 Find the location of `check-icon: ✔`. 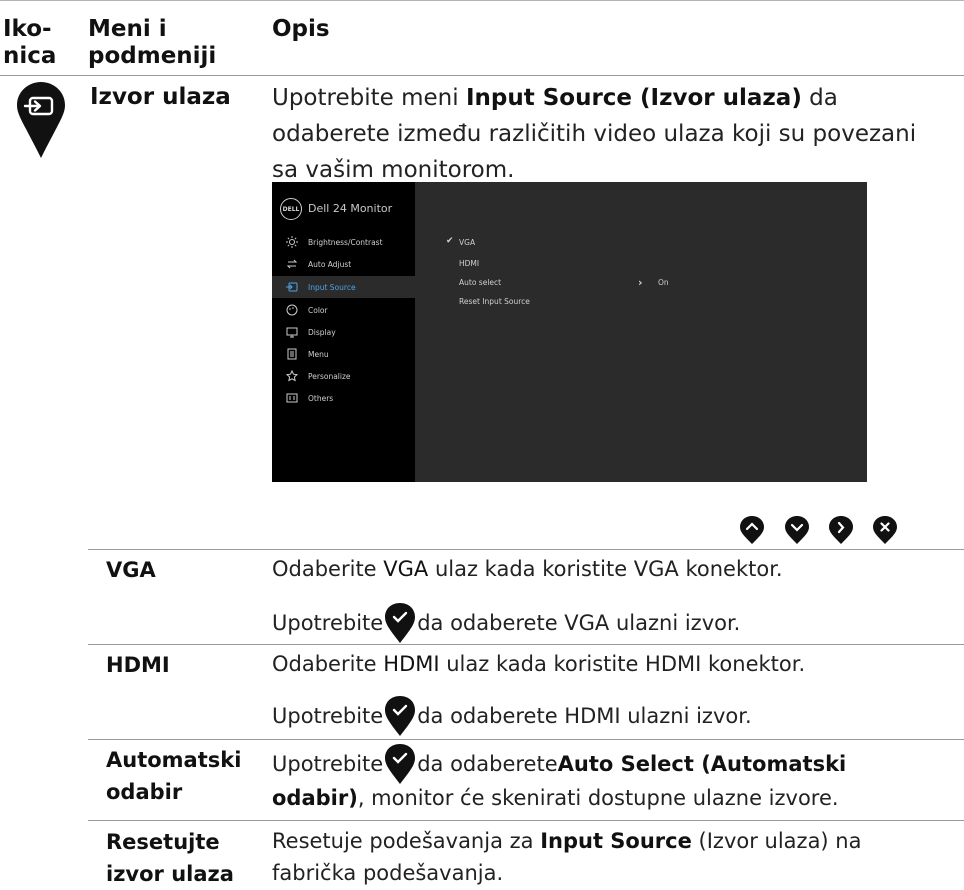

check-icon: ✔ is located at coordinates (450, 241).